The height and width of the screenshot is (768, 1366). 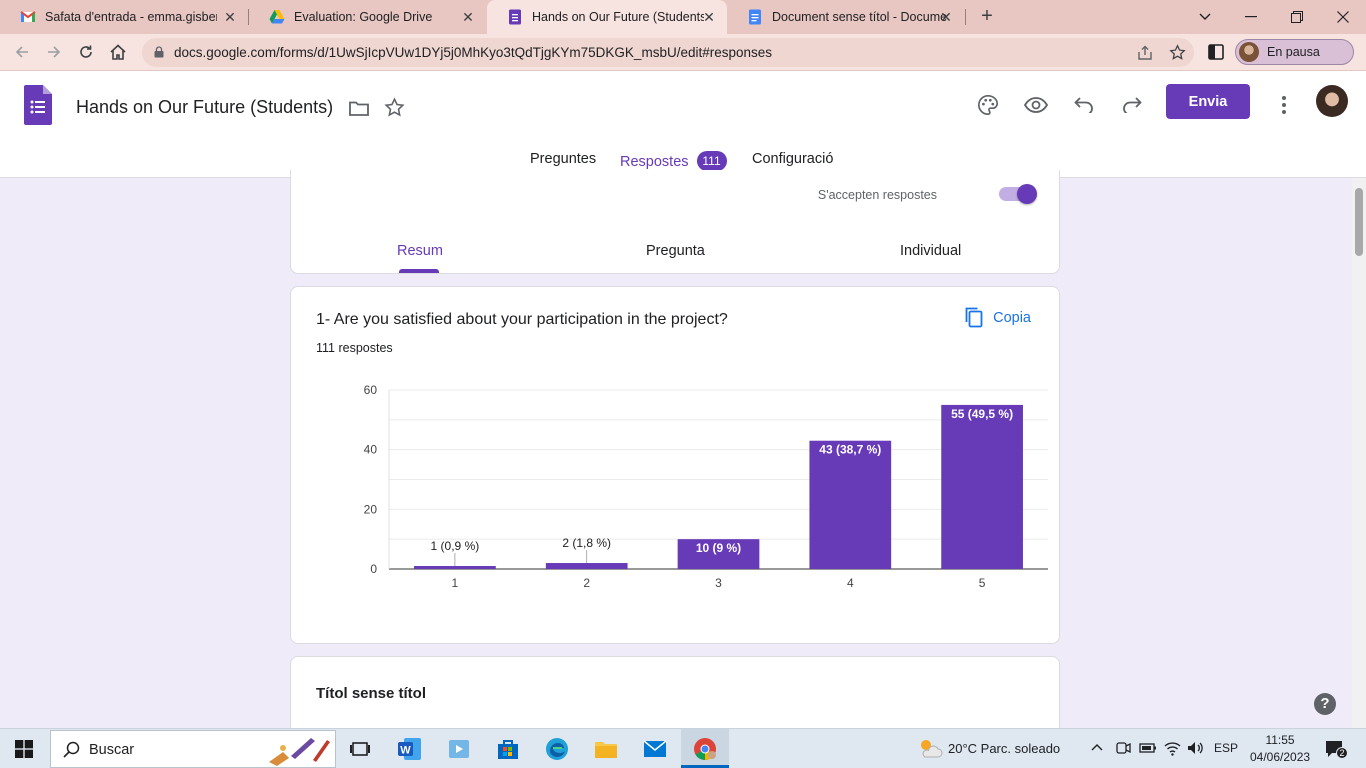 What do you see at coordinates (71, 749) in the screenshot?
I see `search-icon` at bounding box center [71, 749].